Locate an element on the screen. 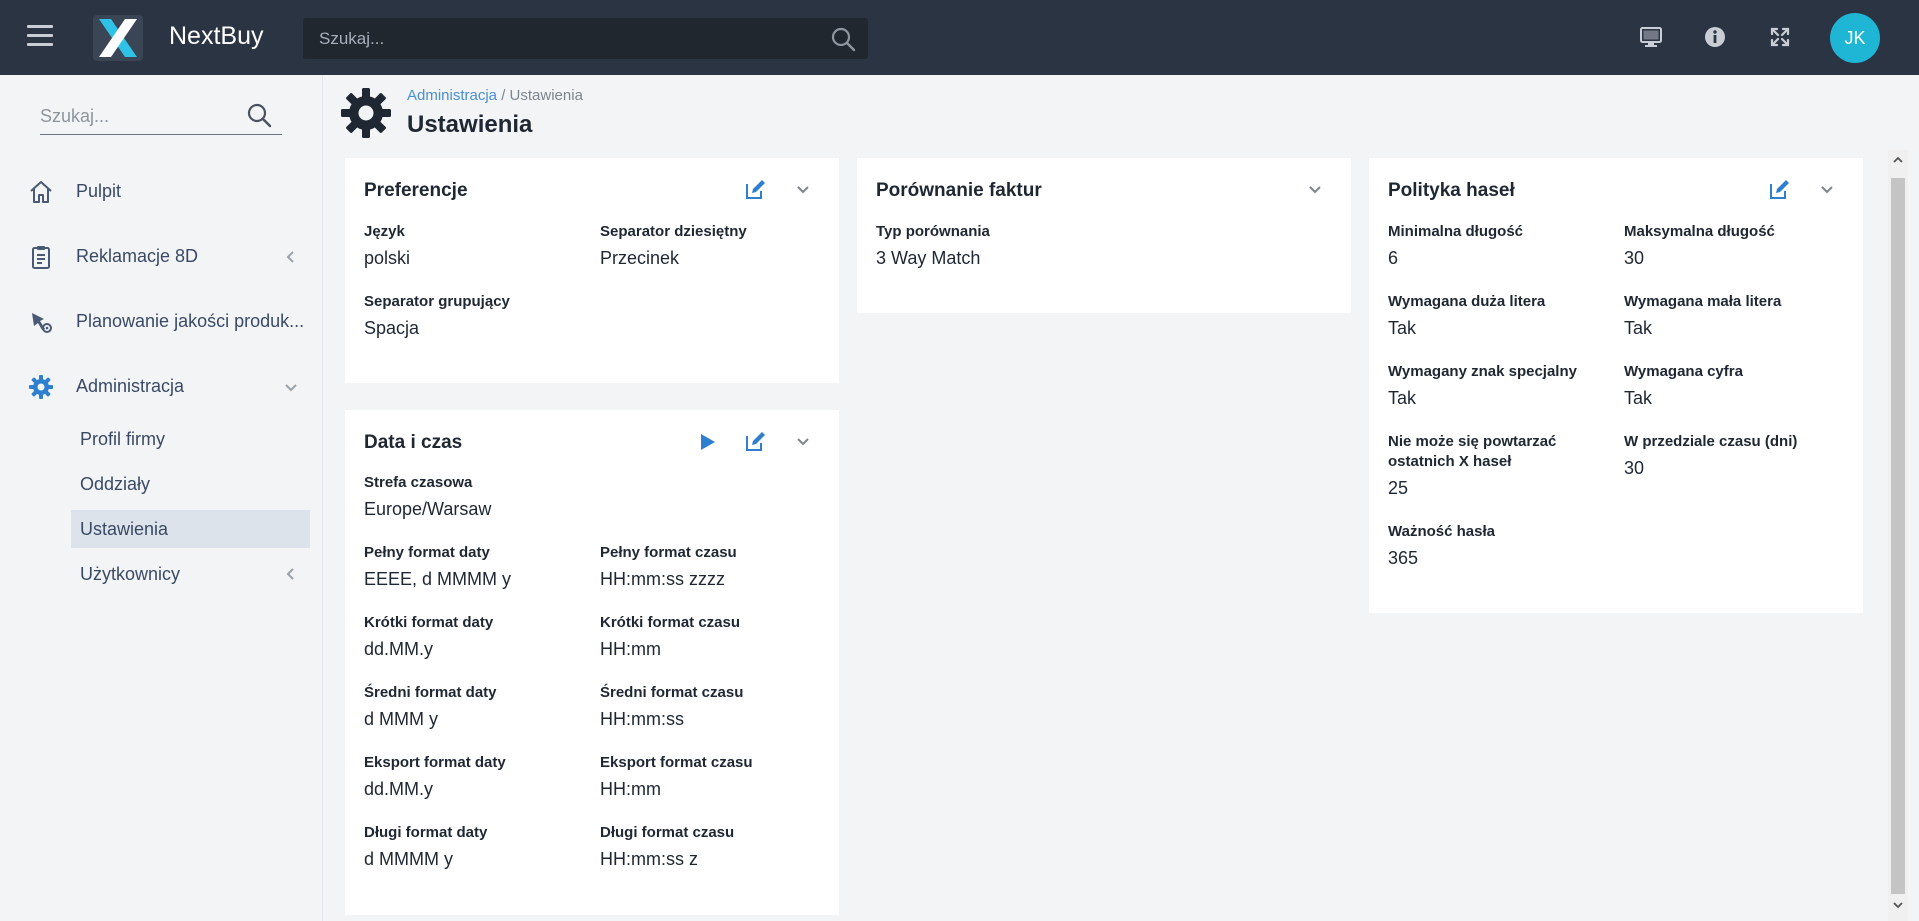  home-icon is located at coordinates (41, 192).